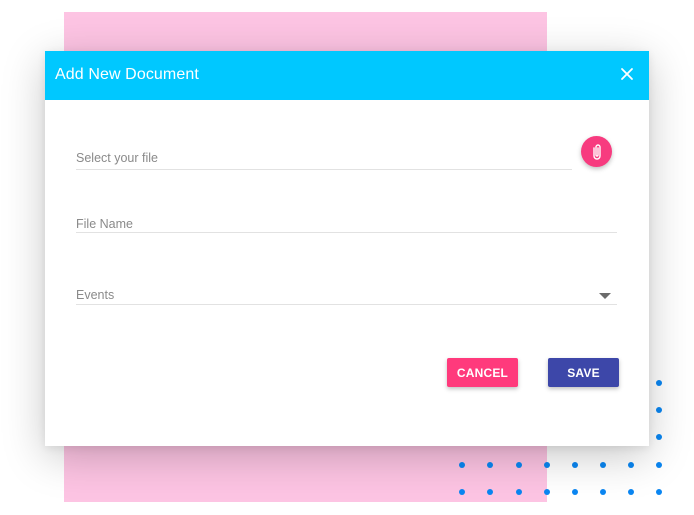 The width and height of the screenshot is (694, 515). Describe the element at coordinates (346, 298) in the screenshot. I see `events-select: Events` at that location.